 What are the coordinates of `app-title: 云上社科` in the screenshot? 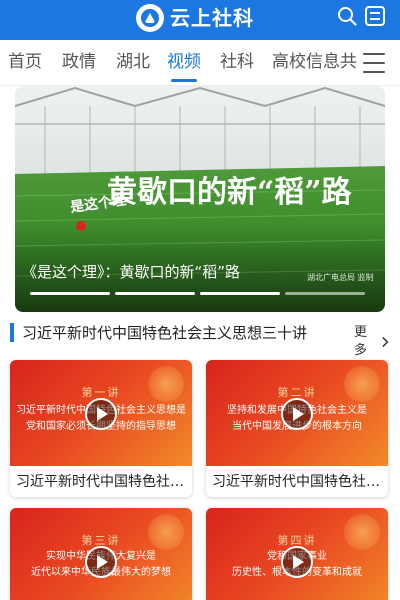 It's located at (212, 18).